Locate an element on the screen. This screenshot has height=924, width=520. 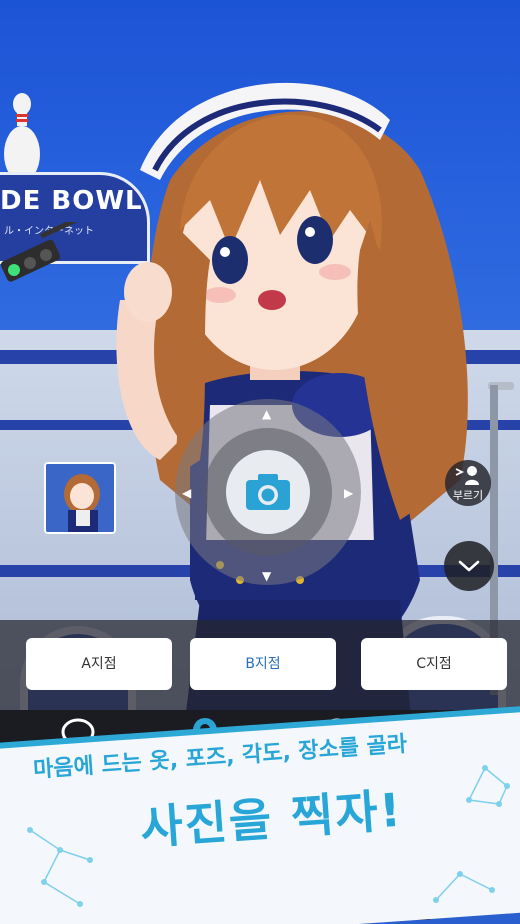
chevron-down-icon is located at coordinates (469, 566).